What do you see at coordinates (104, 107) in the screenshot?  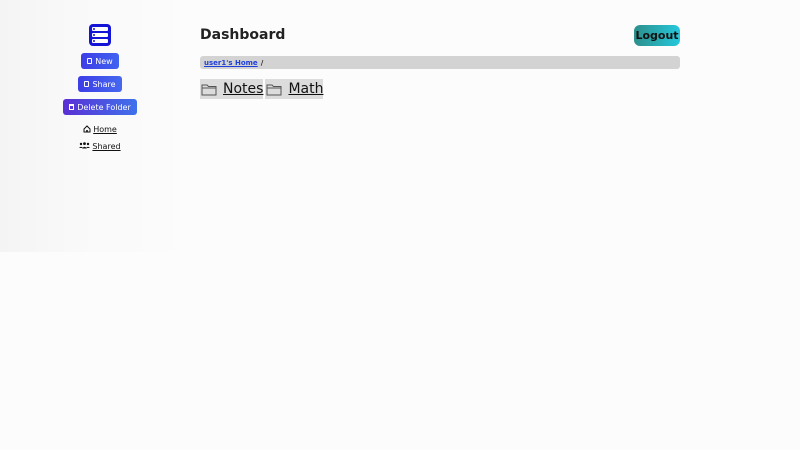 I see `delete-folder-label: Delete Folder` at bounding box center [104, 107].